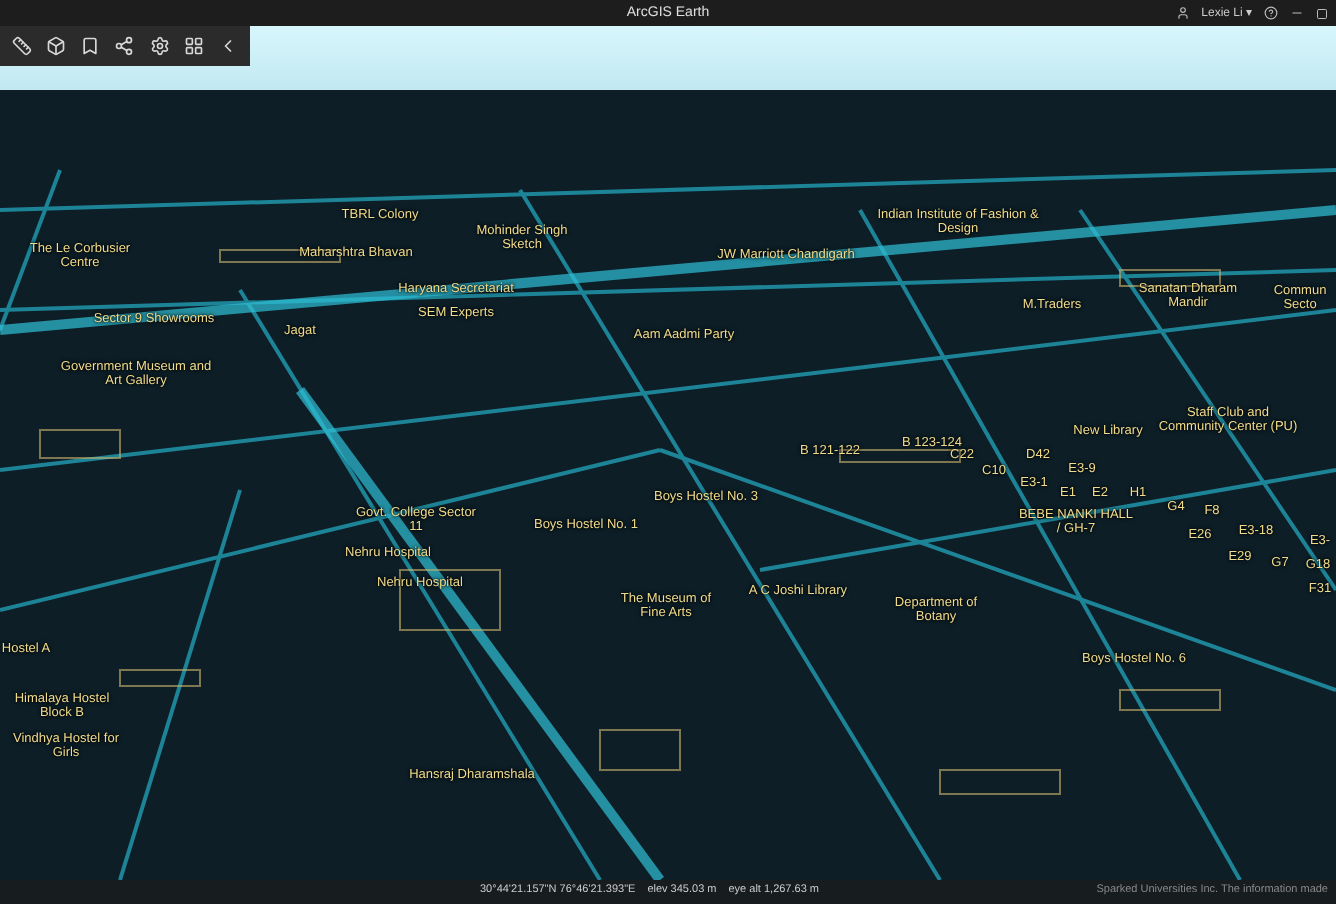 The height and width of the screenshot is (904, 1336). Describe the element at coordinates (1182, 13) in the screenshot. I see `user-icon` at that location.